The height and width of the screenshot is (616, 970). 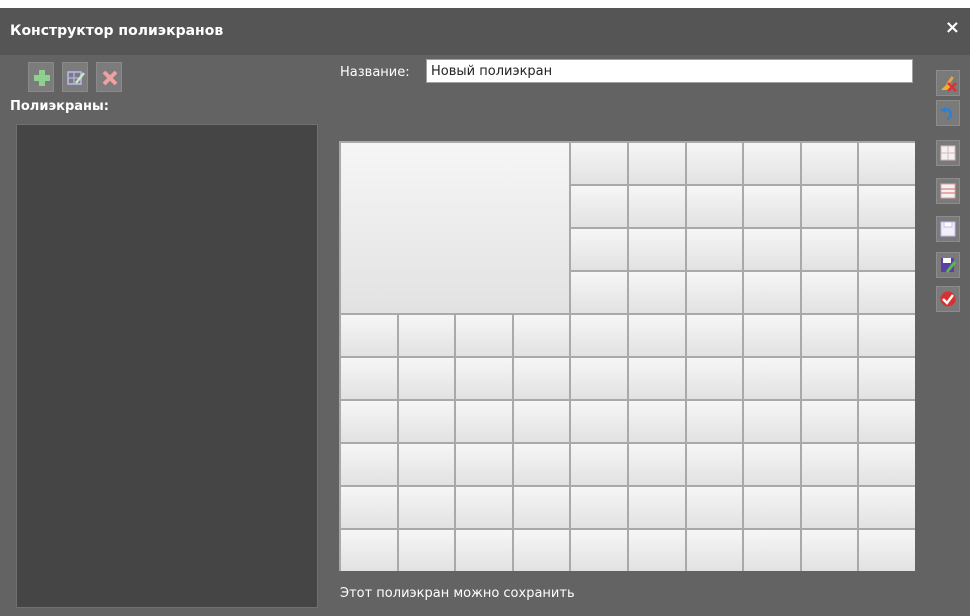 What do you see at coordinates (948, 153) in the screenshot?
I see `merge-cells-button` at bounding box center [948, 153].